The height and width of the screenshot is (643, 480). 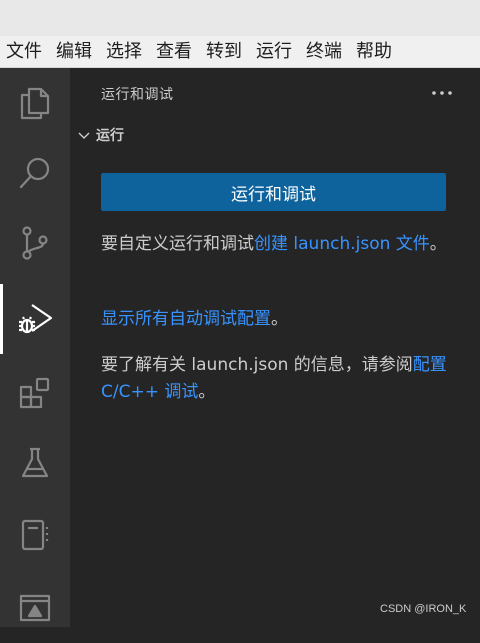 I want to click on learn-more-suffix: 。, so click(x=207, y=392).